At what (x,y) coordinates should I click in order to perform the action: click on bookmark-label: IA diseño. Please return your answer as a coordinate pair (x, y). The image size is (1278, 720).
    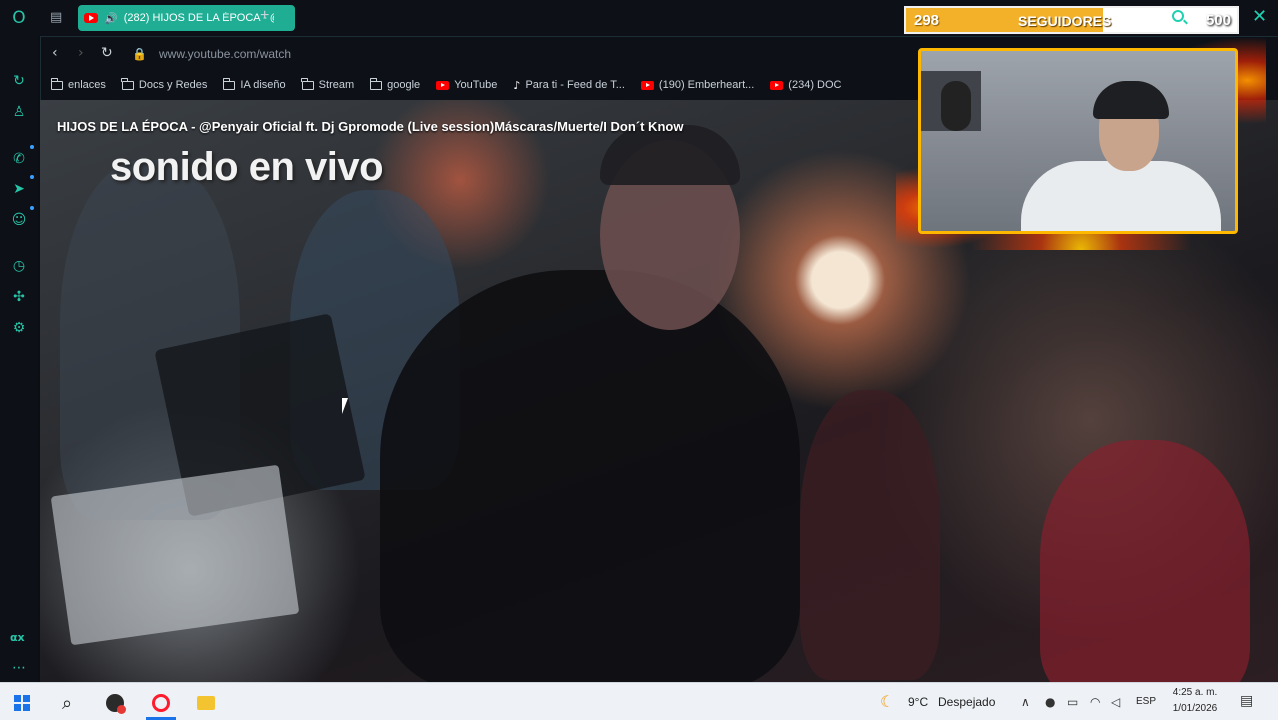
    Looking at the image, I should click on (263, 85).